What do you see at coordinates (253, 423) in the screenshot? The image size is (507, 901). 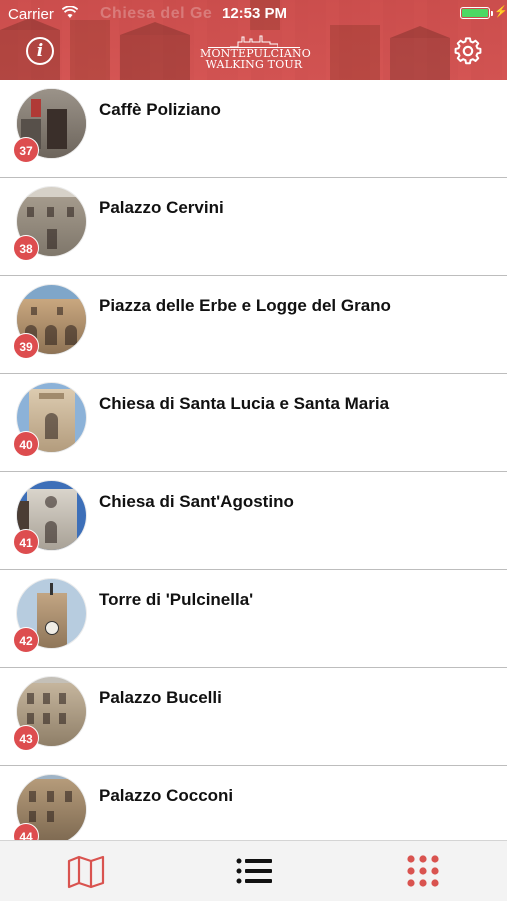 I see `list-item: 40 Chiesa di Santa Lucia e Santa Maria` at bounding box center [253, 423].